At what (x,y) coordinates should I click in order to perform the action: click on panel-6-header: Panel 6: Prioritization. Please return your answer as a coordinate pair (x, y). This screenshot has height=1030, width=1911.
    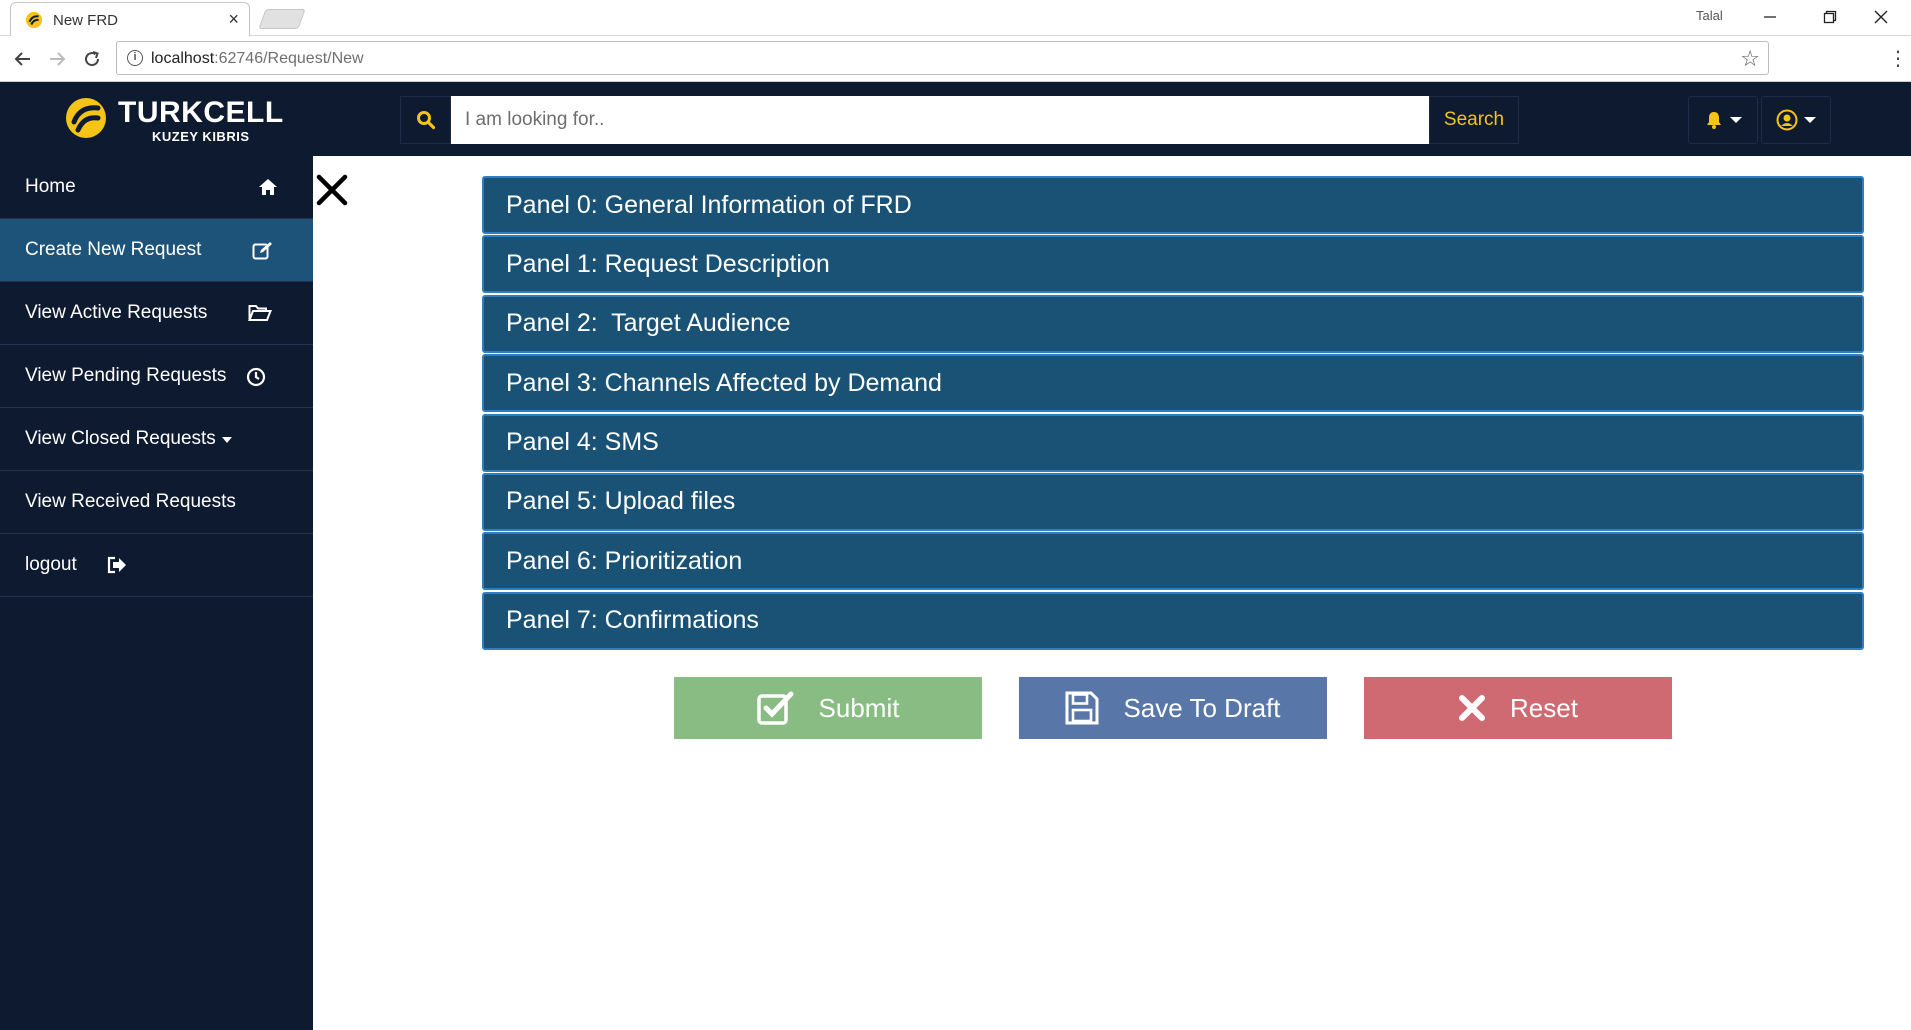
    Looking at the image, I should click on (1173, 561).